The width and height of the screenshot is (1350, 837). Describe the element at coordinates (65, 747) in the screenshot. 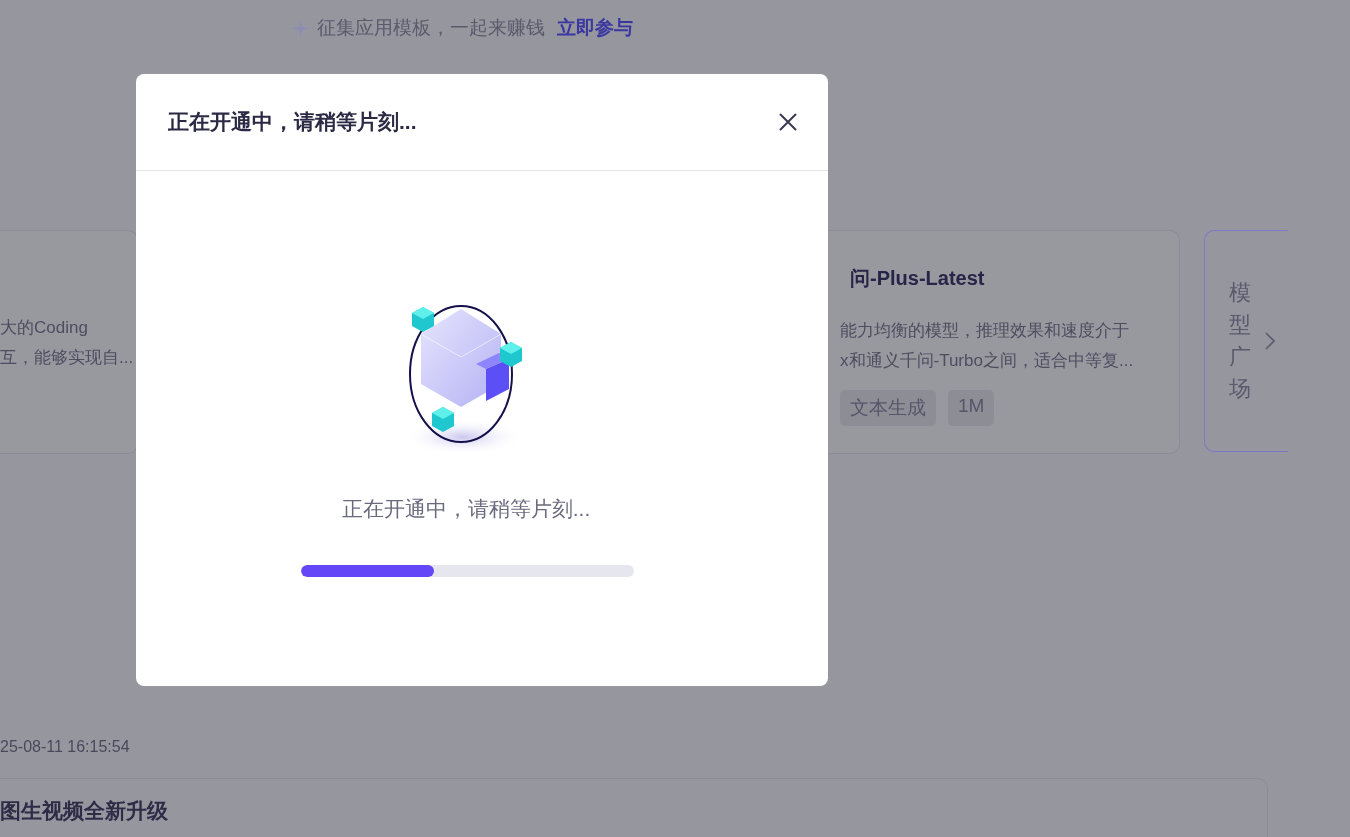

I see `timestamp: 25-08-11 16:15:54` at that location.